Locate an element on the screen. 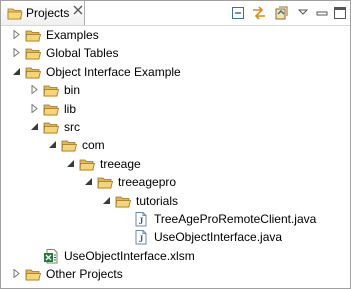 This screenshot has height=289, width=351. tree-item: treeagepro is located at coordinates (175, 182).